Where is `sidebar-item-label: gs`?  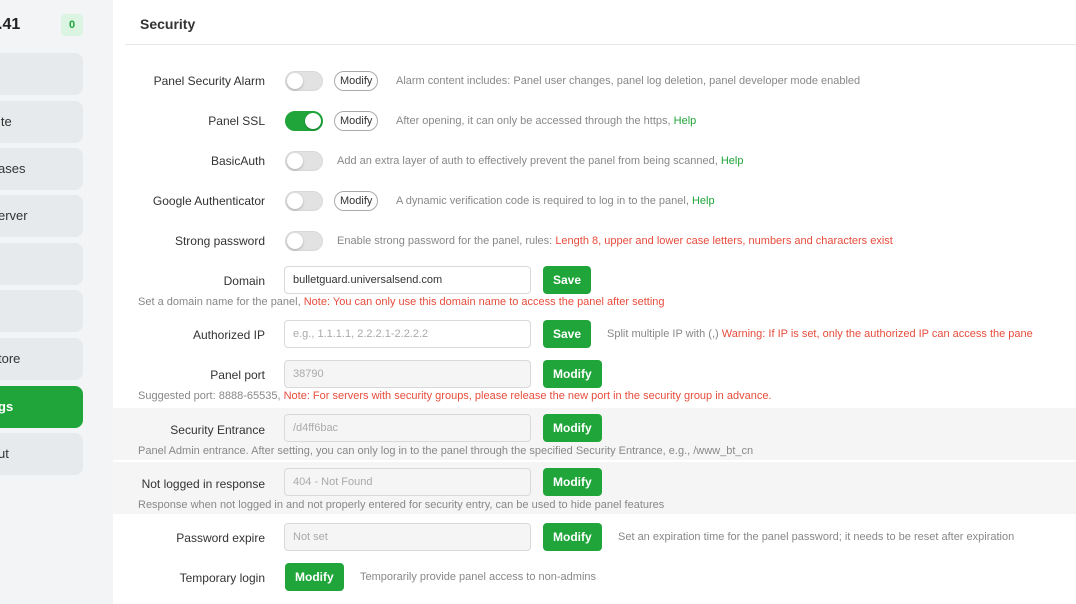
sidebar-item-label: gs is located at coordinates (7, 406).